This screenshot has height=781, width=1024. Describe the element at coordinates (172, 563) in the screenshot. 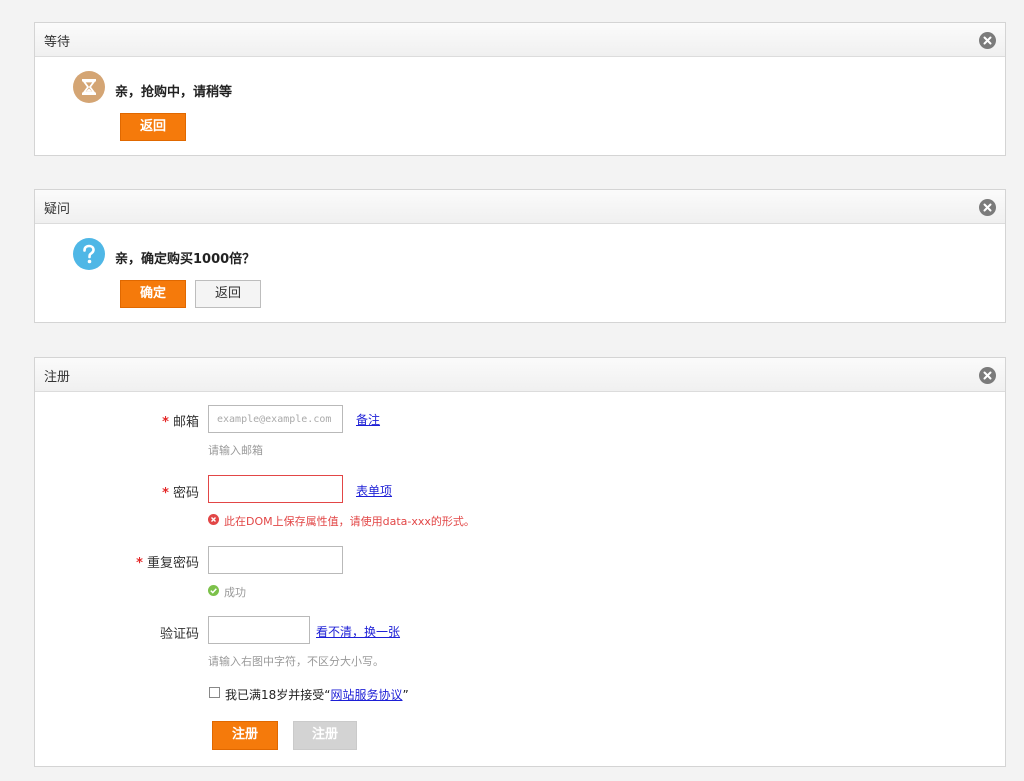

I see `repeat-password-label-text: 重复密码` at that location.